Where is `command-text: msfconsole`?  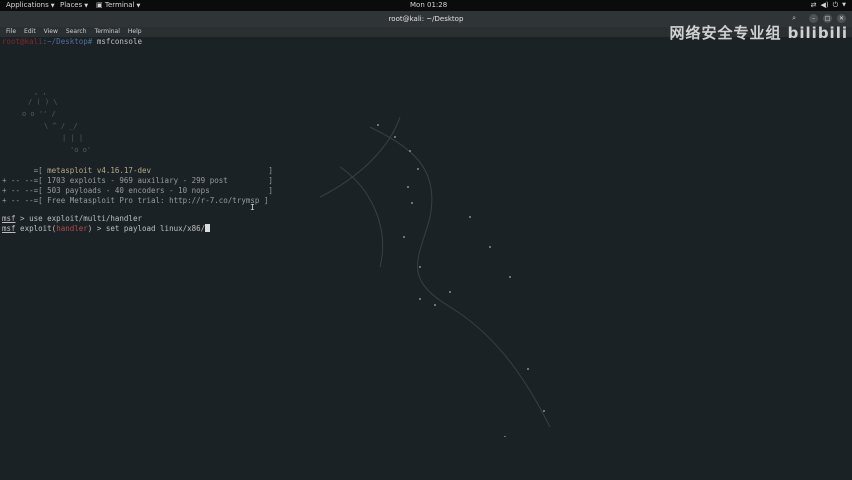 command-text: msfconsole is located at coordinates (117, 41).